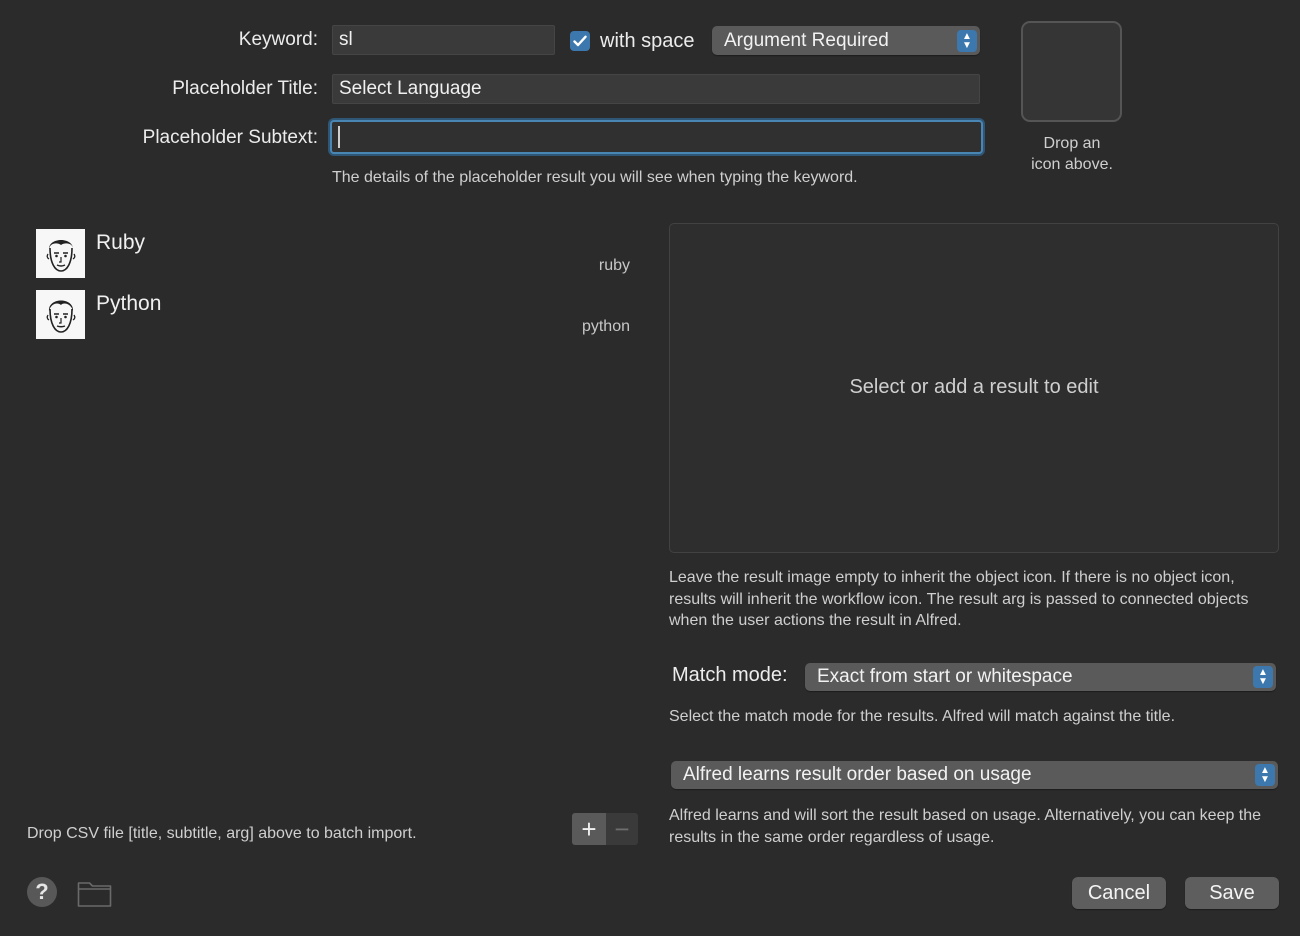 The height and width of the screenshot is (936, 1300). I want to click on keyword-label: Keyword:, so click(278, 39).